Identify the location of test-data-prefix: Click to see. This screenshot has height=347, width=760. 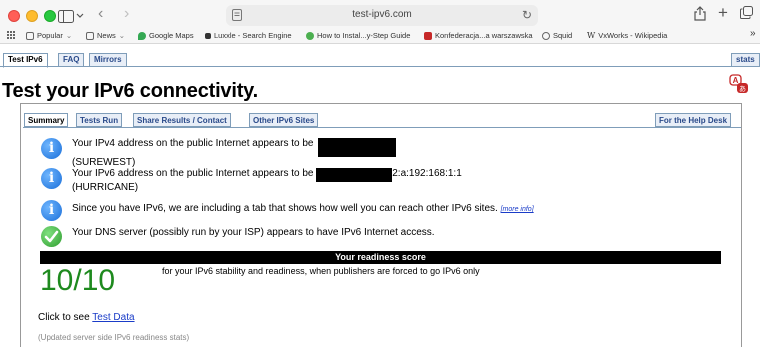
(64, 317).